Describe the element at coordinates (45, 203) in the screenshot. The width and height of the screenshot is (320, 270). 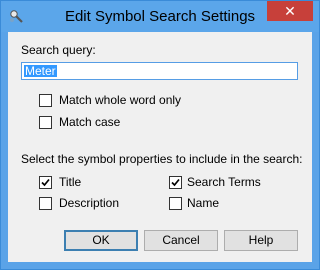
I see `description-checkbox` at that location.